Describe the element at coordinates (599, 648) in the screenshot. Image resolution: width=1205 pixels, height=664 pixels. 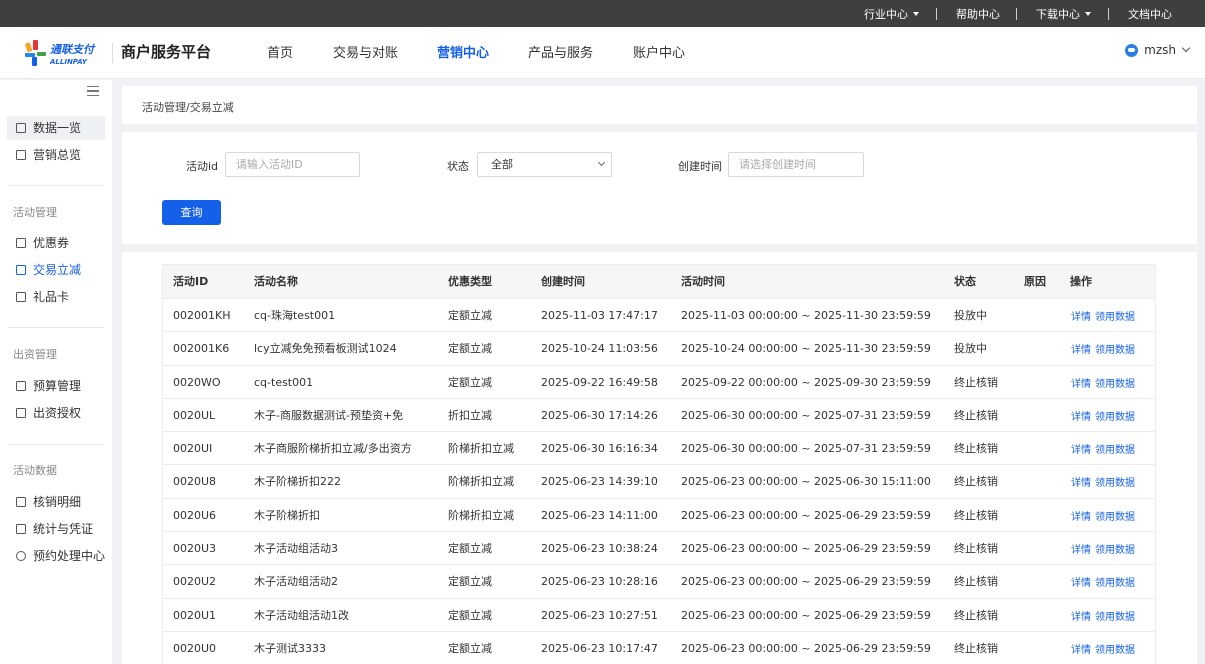
I see `cell-create-time: 2025-06-23 10:17:47` at that location.